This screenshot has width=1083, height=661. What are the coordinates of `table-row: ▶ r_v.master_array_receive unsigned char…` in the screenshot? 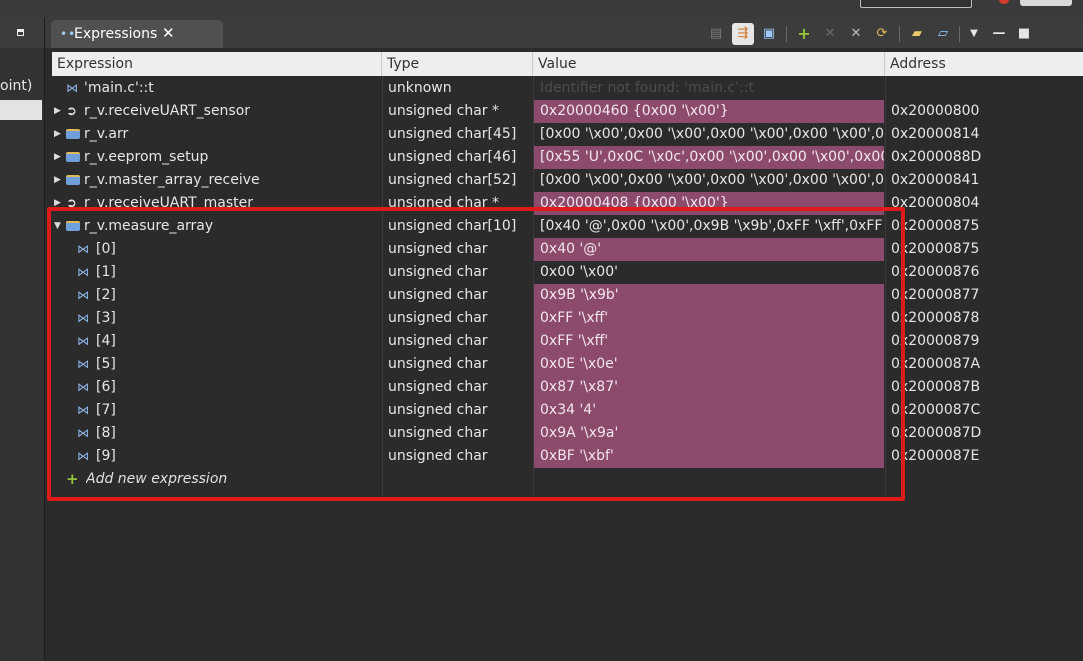 It's located at (567, 180).